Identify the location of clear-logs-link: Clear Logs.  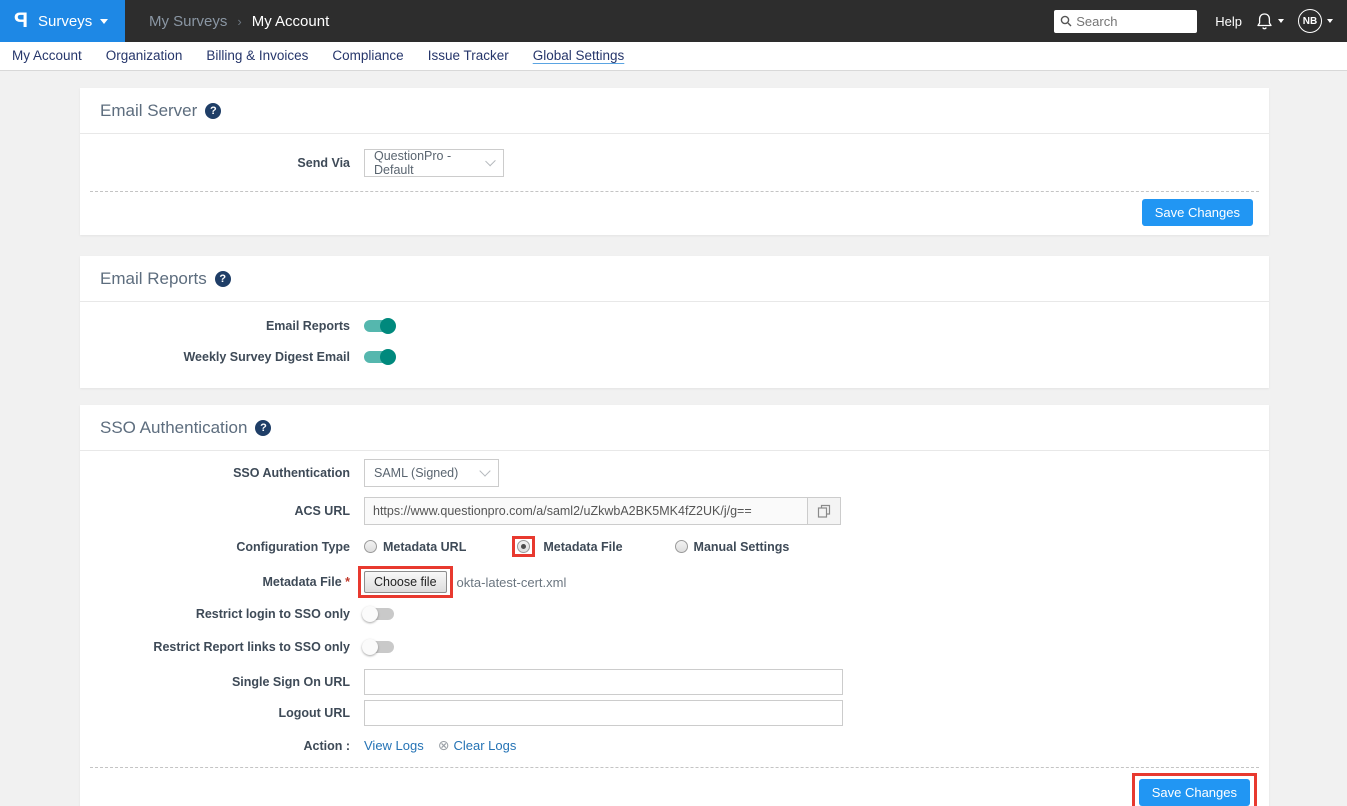
(484, 745).